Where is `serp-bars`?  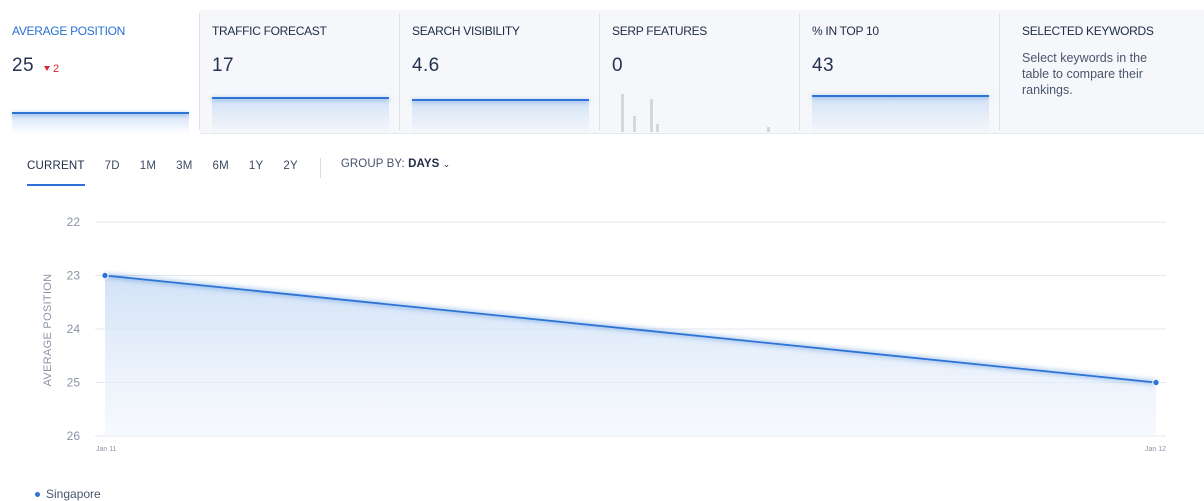 serp-bars is located at coordinates (700, 71).